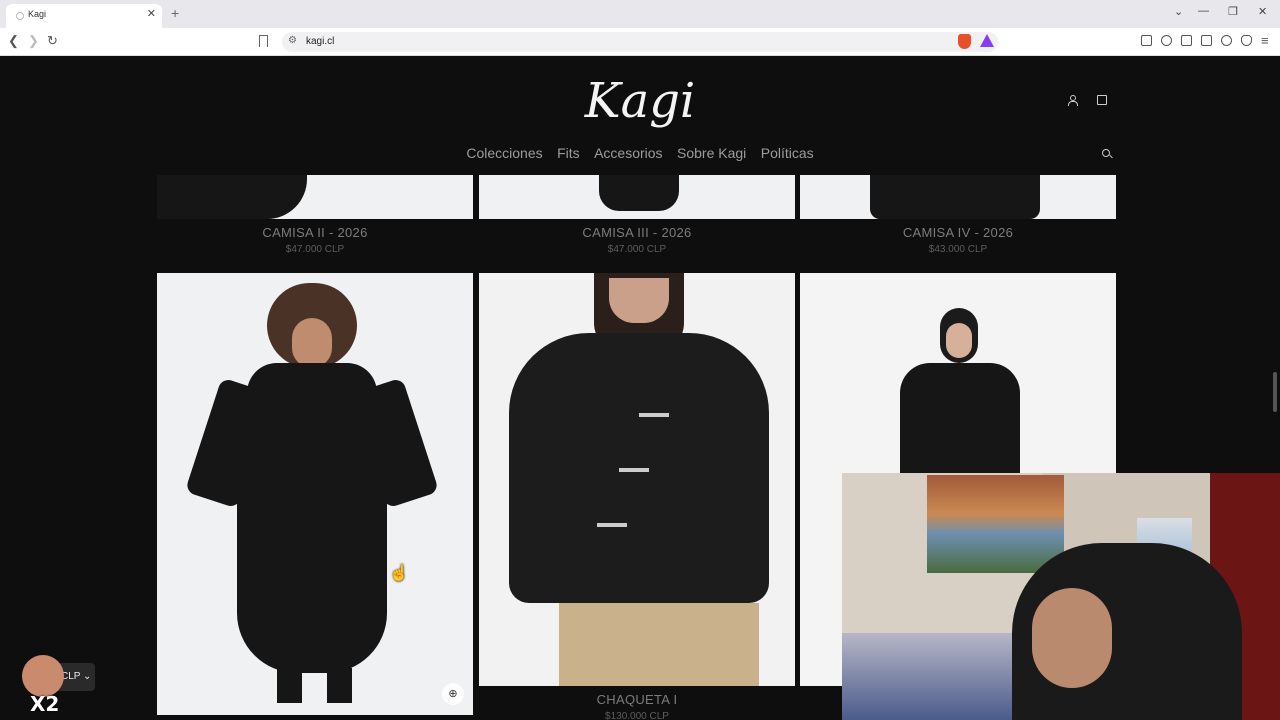 This screenshot has width=1280, height=720. Describe the element at coordinates (1102, 100) in the screenshot. I see `cart-icon` at that location.